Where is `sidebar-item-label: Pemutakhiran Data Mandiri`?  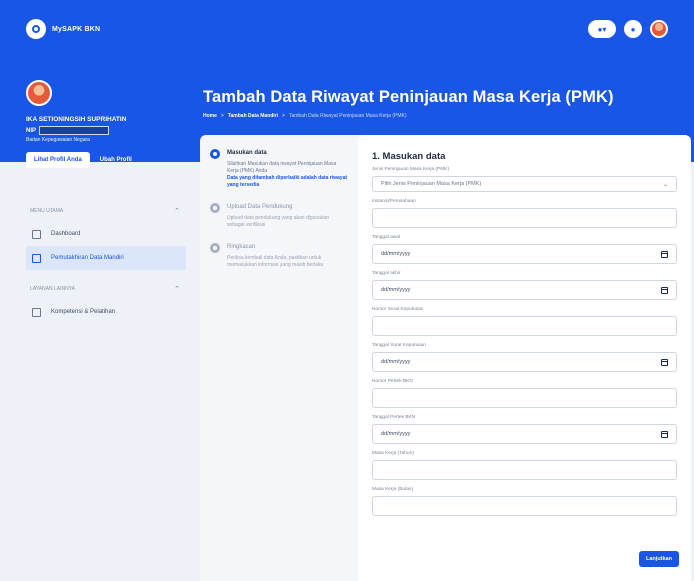
sidebar-item-label: Pemutakhiran Data Mandiri is located at coordinates (87, 258).